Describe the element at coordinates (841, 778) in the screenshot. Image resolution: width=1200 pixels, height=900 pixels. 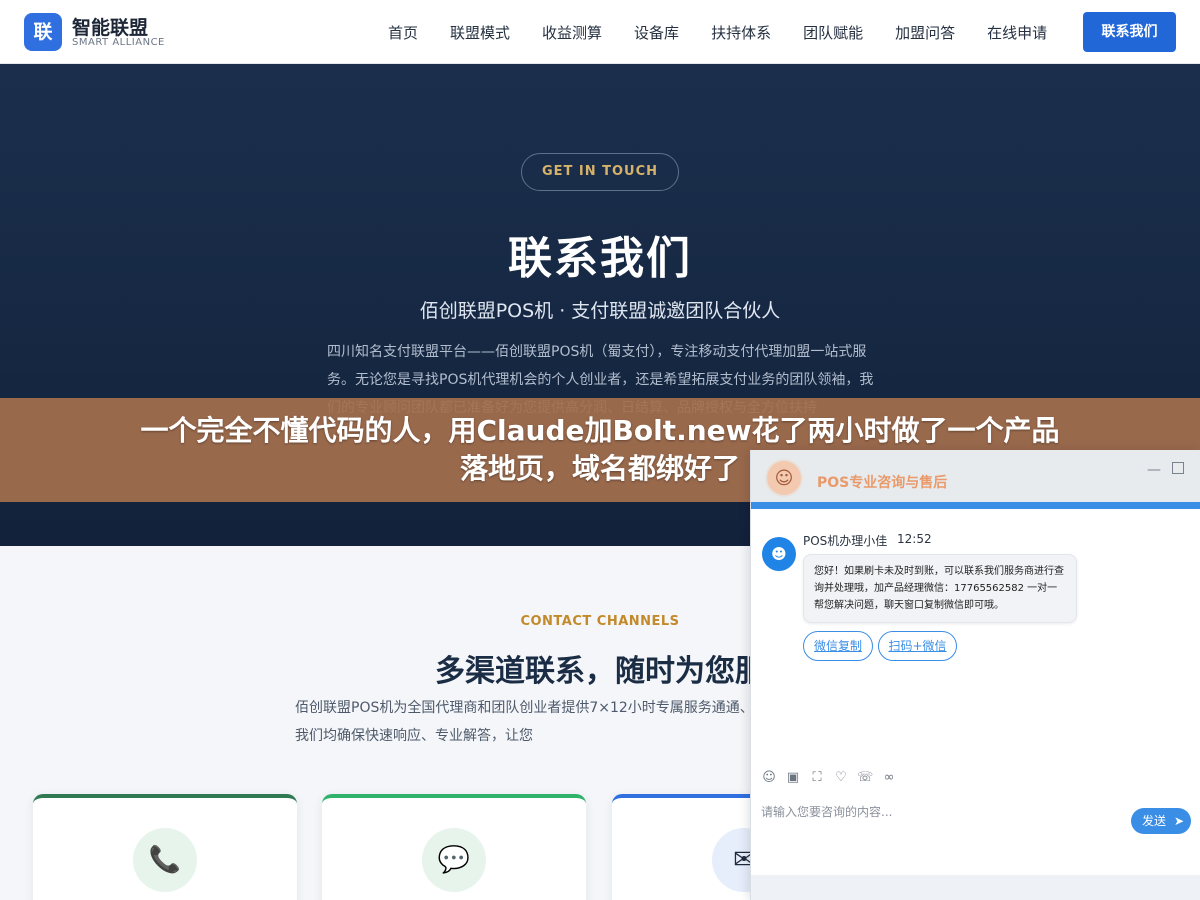
I see `rating-icon: ♡` at that location.